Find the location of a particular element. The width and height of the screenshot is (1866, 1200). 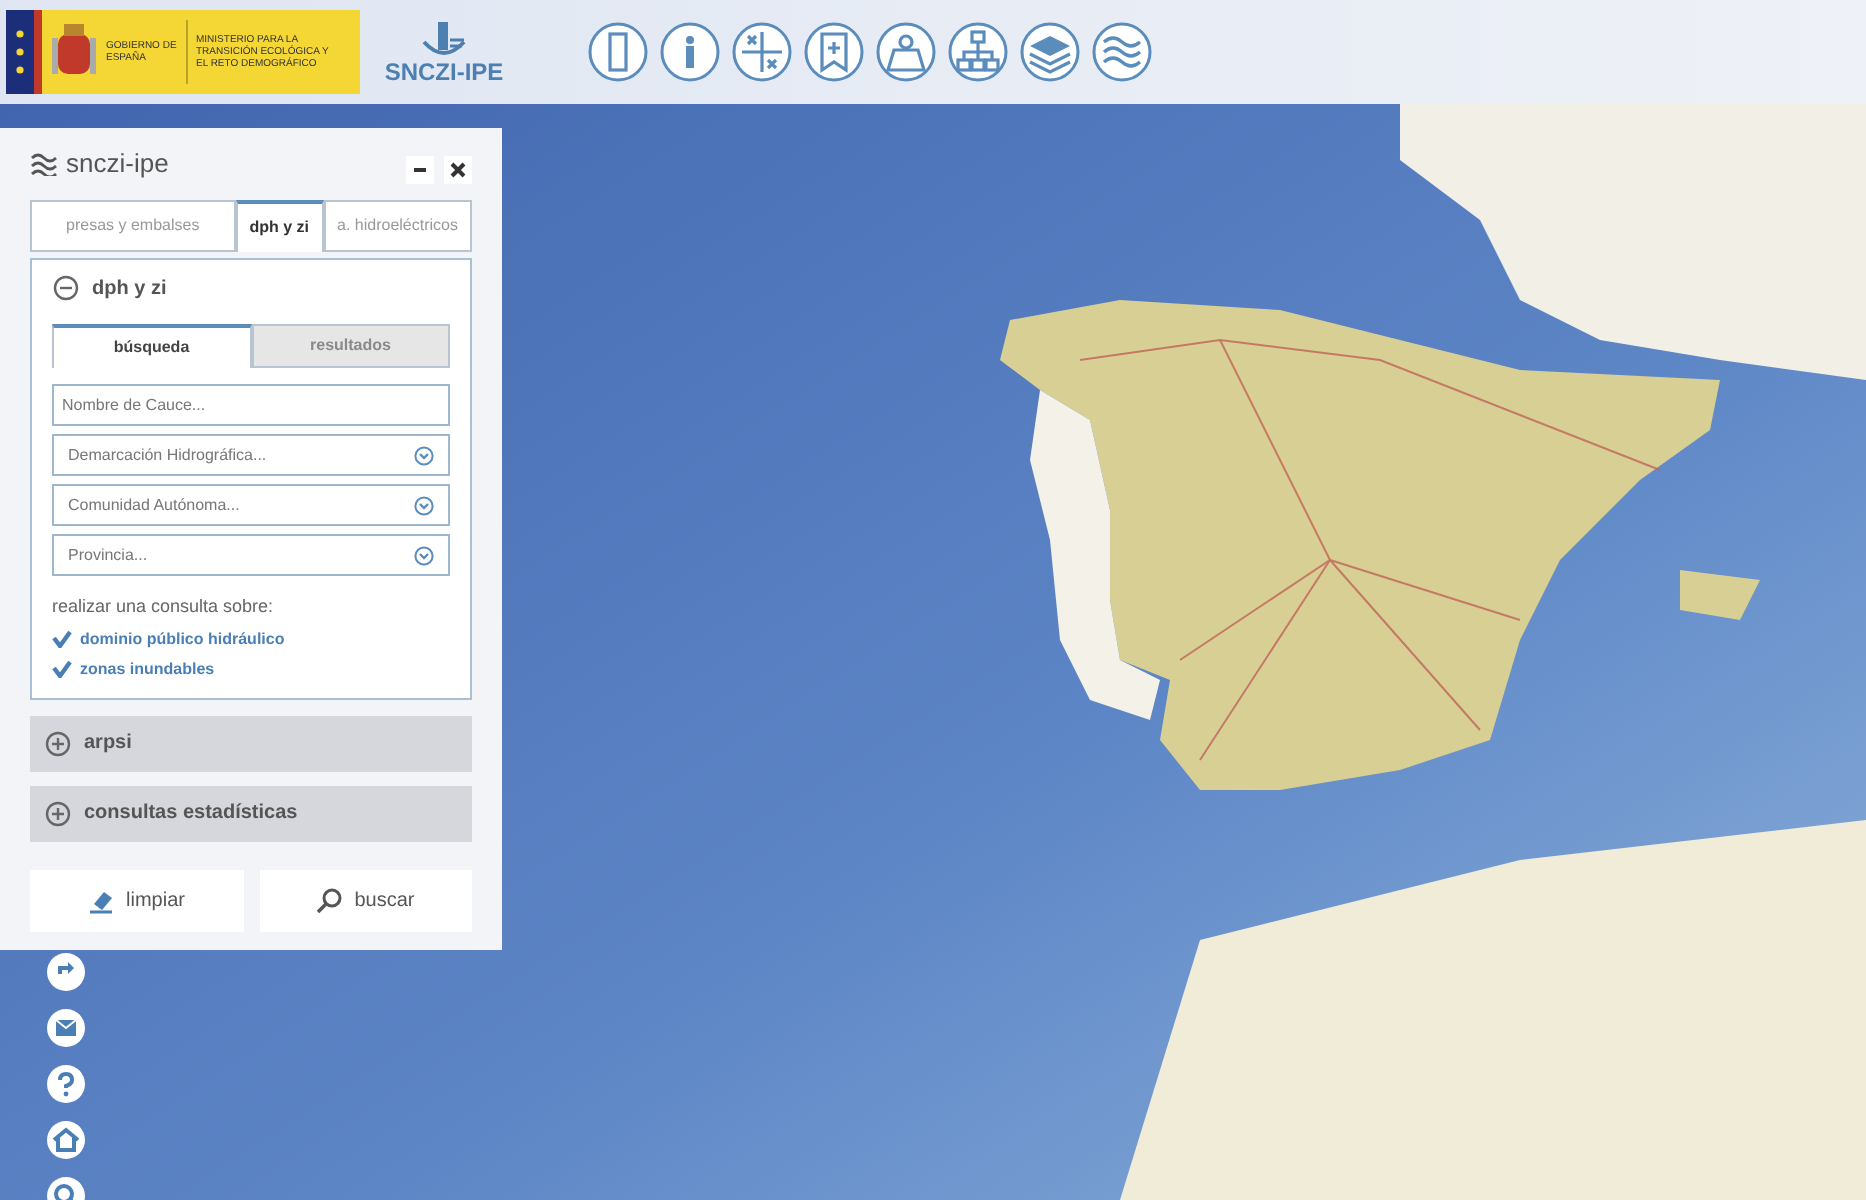

section-header: arpsi is located at coordinates (251, 743).